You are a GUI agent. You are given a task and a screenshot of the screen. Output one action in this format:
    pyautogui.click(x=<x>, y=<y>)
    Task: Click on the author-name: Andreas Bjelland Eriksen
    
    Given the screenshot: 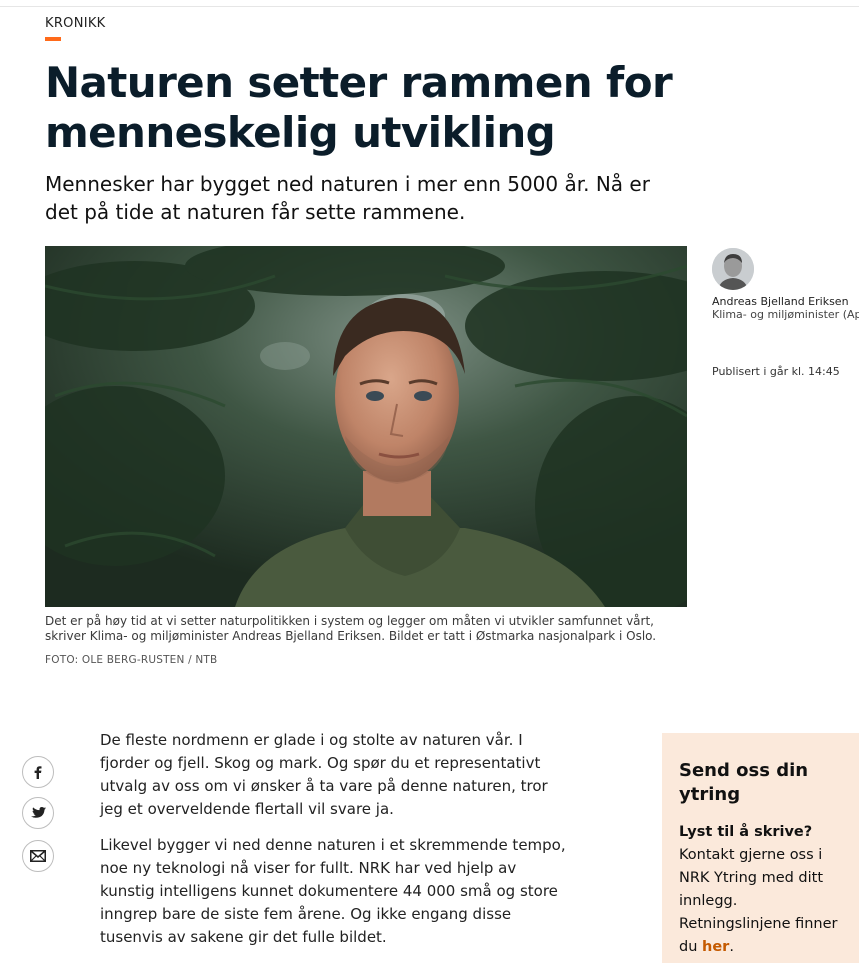 What is the action you would take?
    pyautogui.click(x=785, y=301)
    